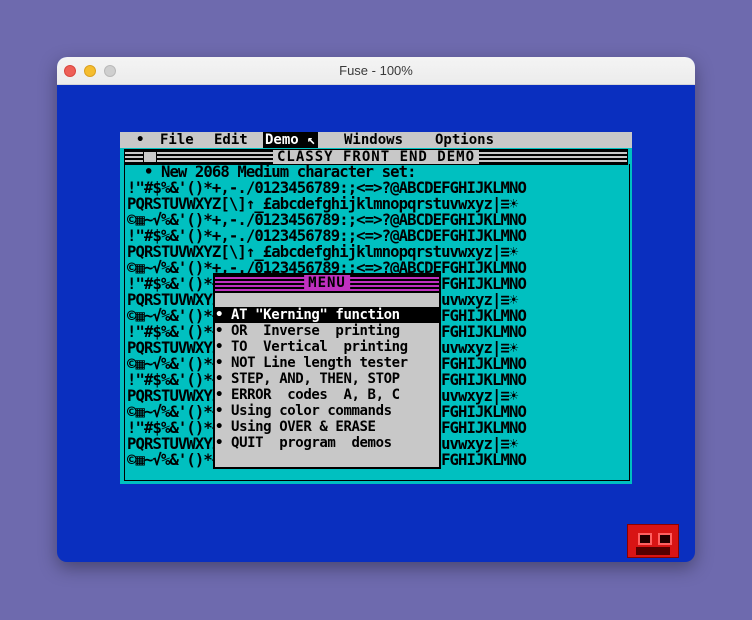  Describe the element at coordinates (327, 315) in the screenshot. I see `menu-item-kerning: • AT "Kerning" function` at that location.